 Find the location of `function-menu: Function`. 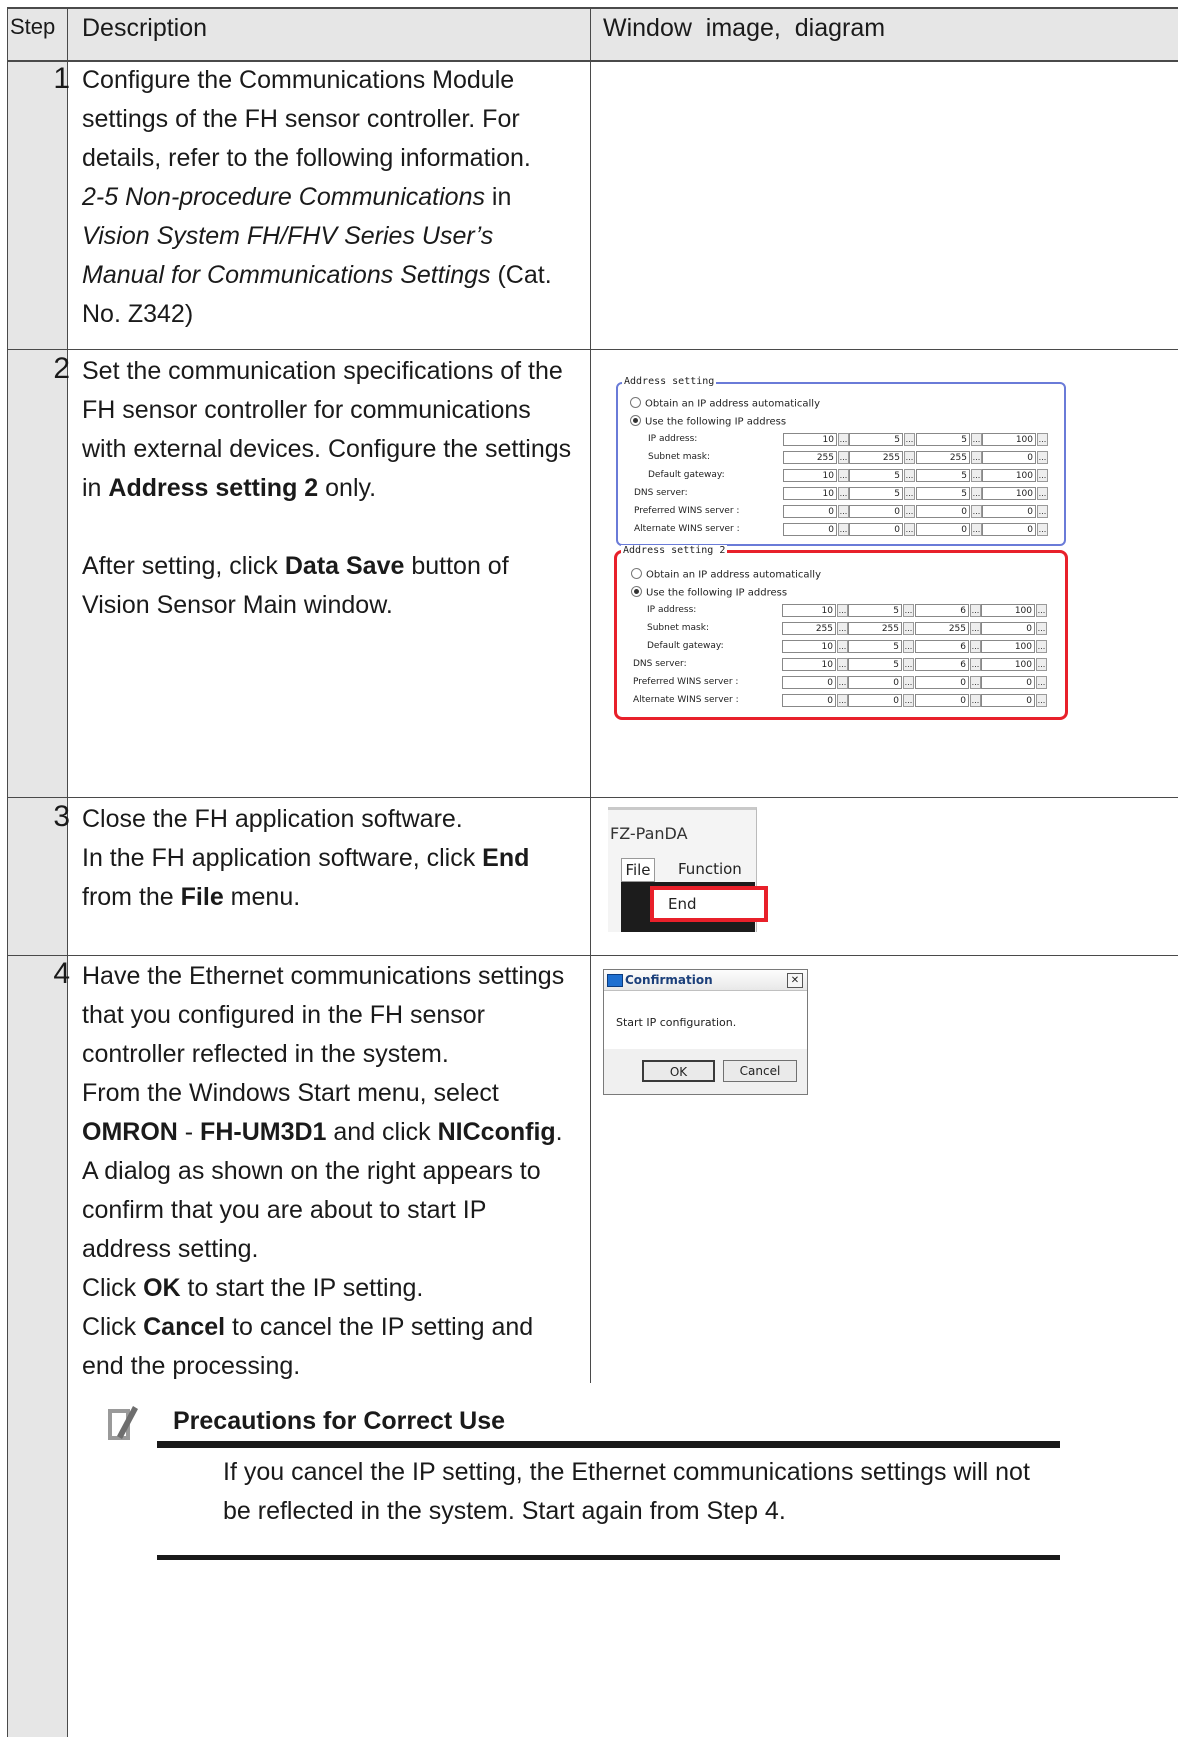

function-menu: Function is located at coordinates (710, 869).